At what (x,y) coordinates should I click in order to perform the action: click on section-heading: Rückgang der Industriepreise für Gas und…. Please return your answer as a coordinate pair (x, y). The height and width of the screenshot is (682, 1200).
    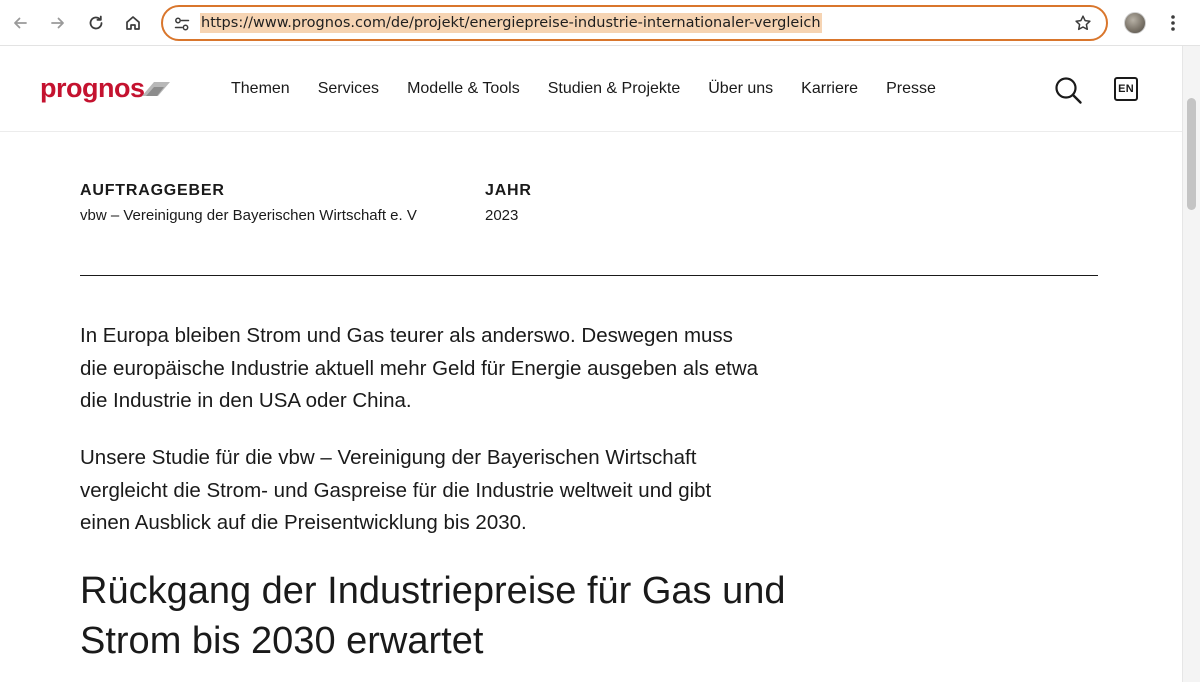
    Looking at the image, I should click on (433, 616).